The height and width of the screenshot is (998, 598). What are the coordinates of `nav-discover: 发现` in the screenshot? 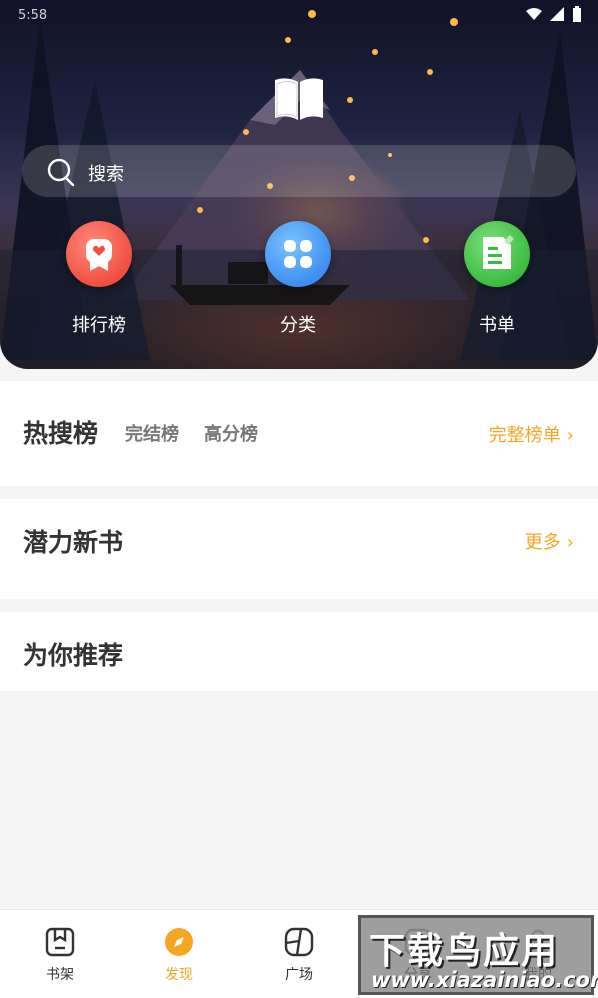 It's located at (179, 961).